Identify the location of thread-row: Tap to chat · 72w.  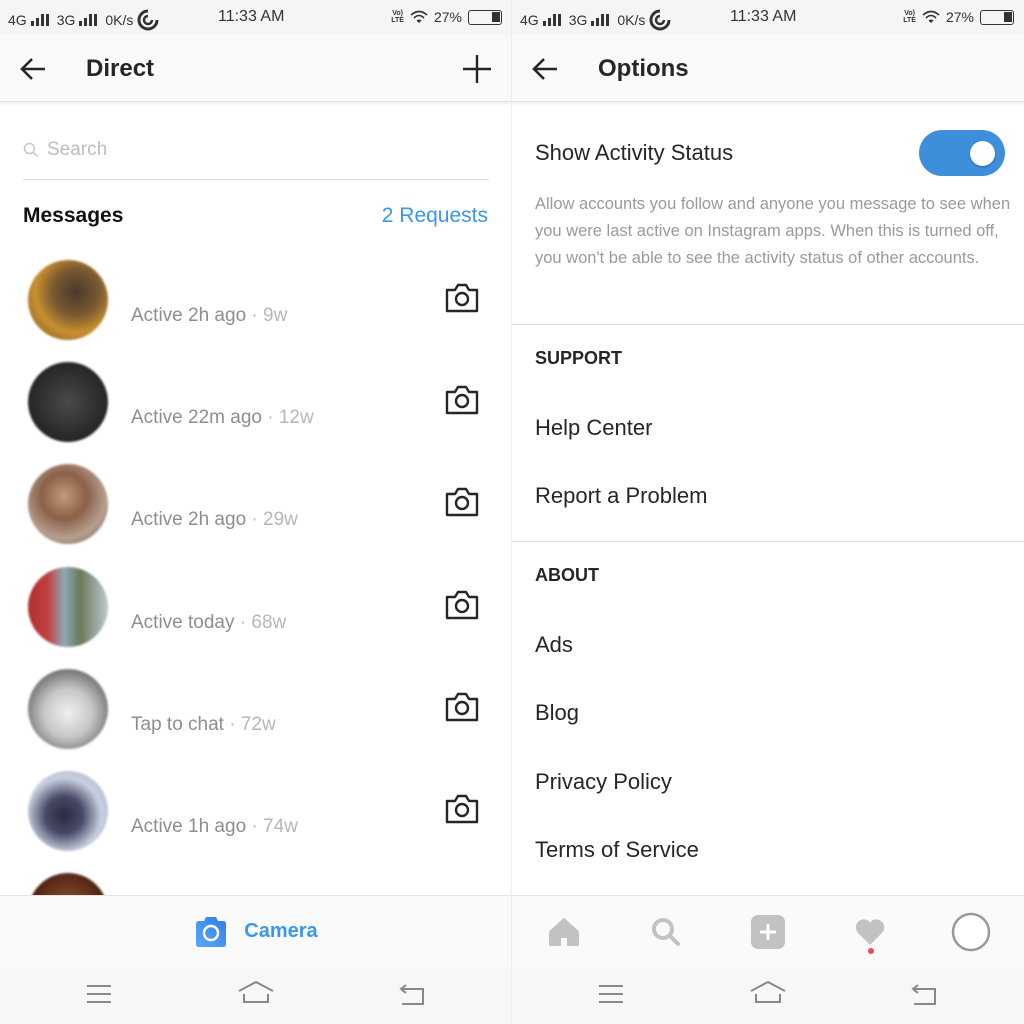
(256, 720).